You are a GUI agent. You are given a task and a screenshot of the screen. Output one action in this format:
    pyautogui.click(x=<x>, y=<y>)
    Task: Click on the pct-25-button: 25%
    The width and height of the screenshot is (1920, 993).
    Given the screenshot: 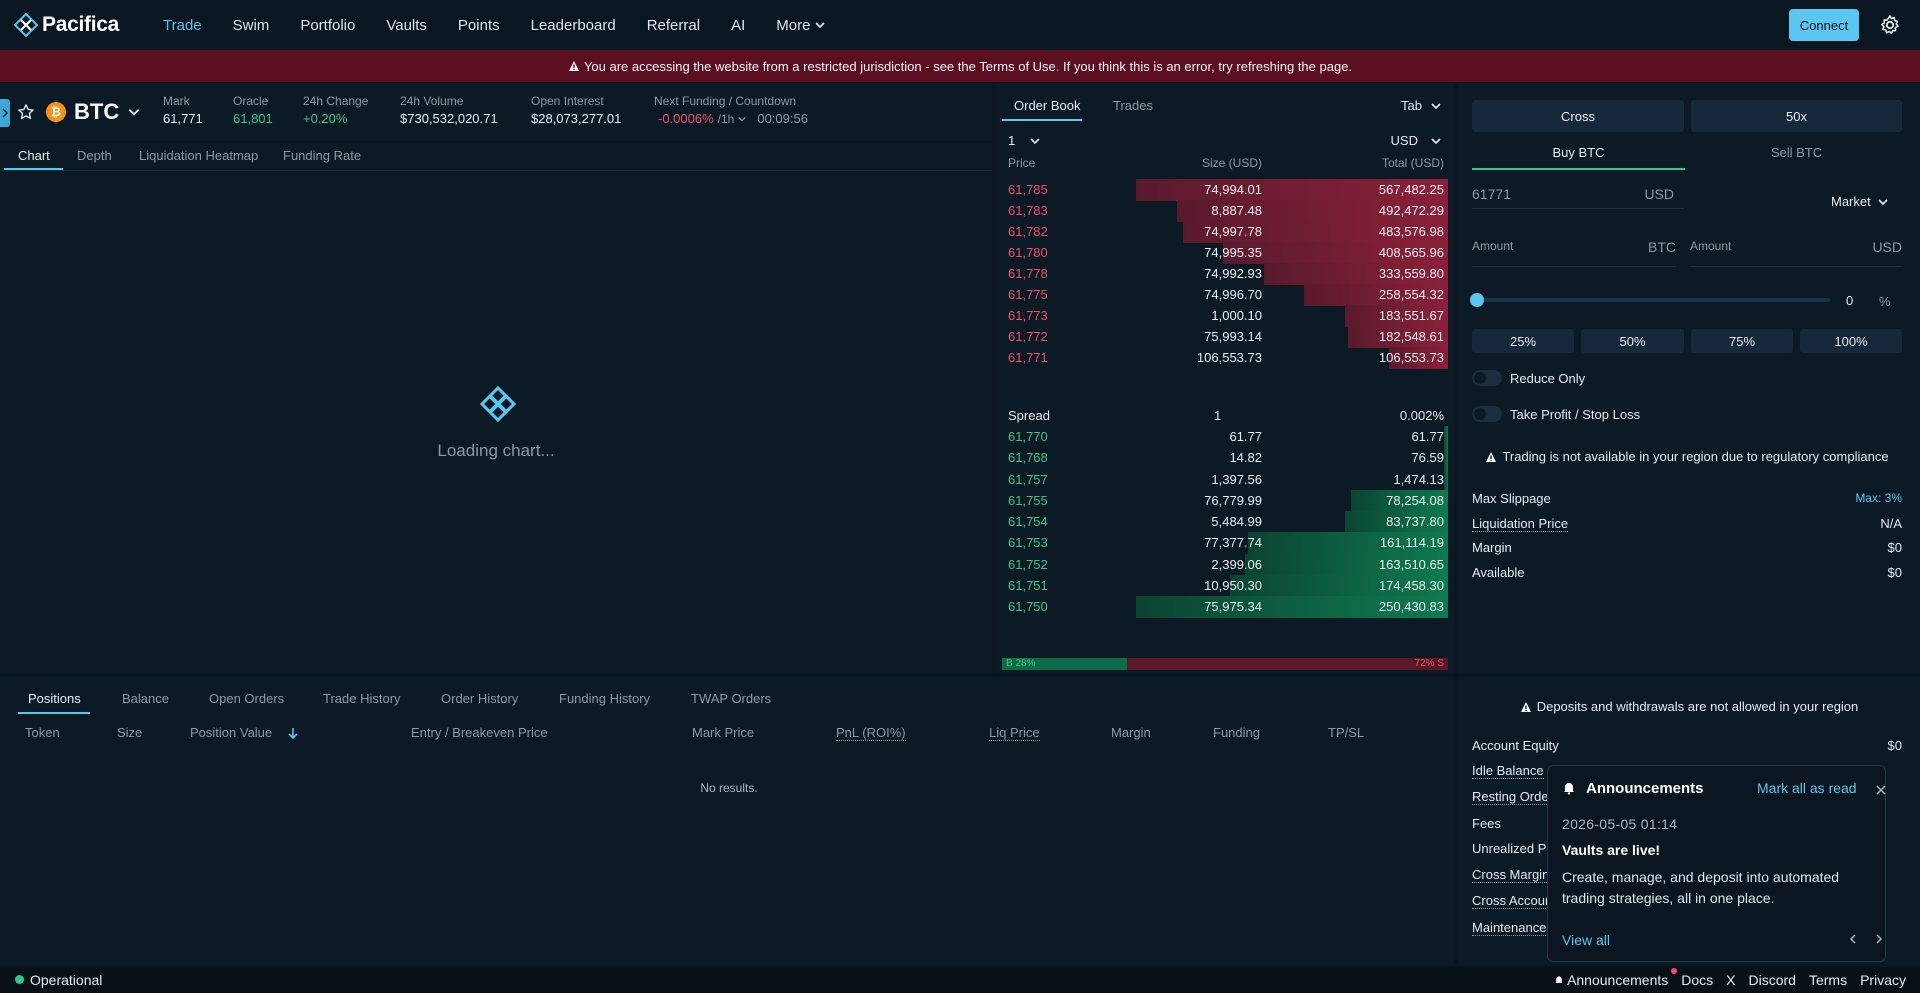 What is the action you would take?
    pyautogui.click(x=1523, y=341)
    